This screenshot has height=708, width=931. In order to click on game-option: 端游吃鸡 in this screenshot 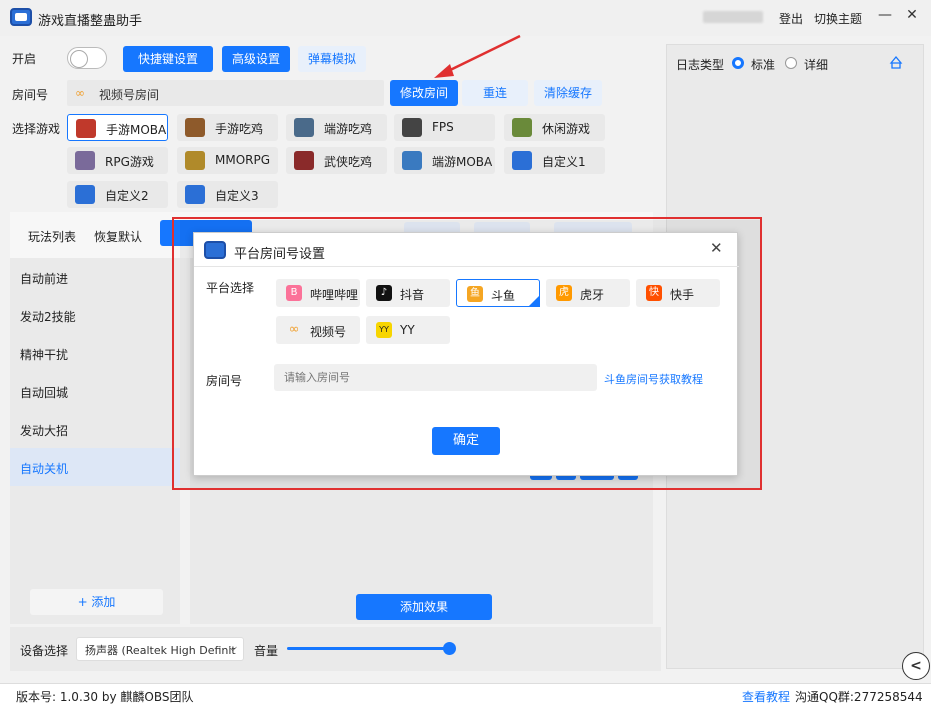, I will do `click(336, 127)`.